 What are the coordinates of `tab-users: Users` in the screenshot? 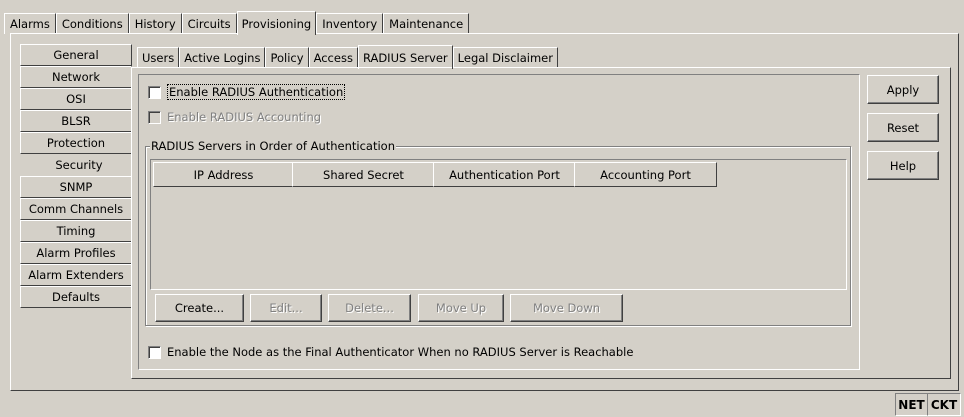 It's located at (158, 57).